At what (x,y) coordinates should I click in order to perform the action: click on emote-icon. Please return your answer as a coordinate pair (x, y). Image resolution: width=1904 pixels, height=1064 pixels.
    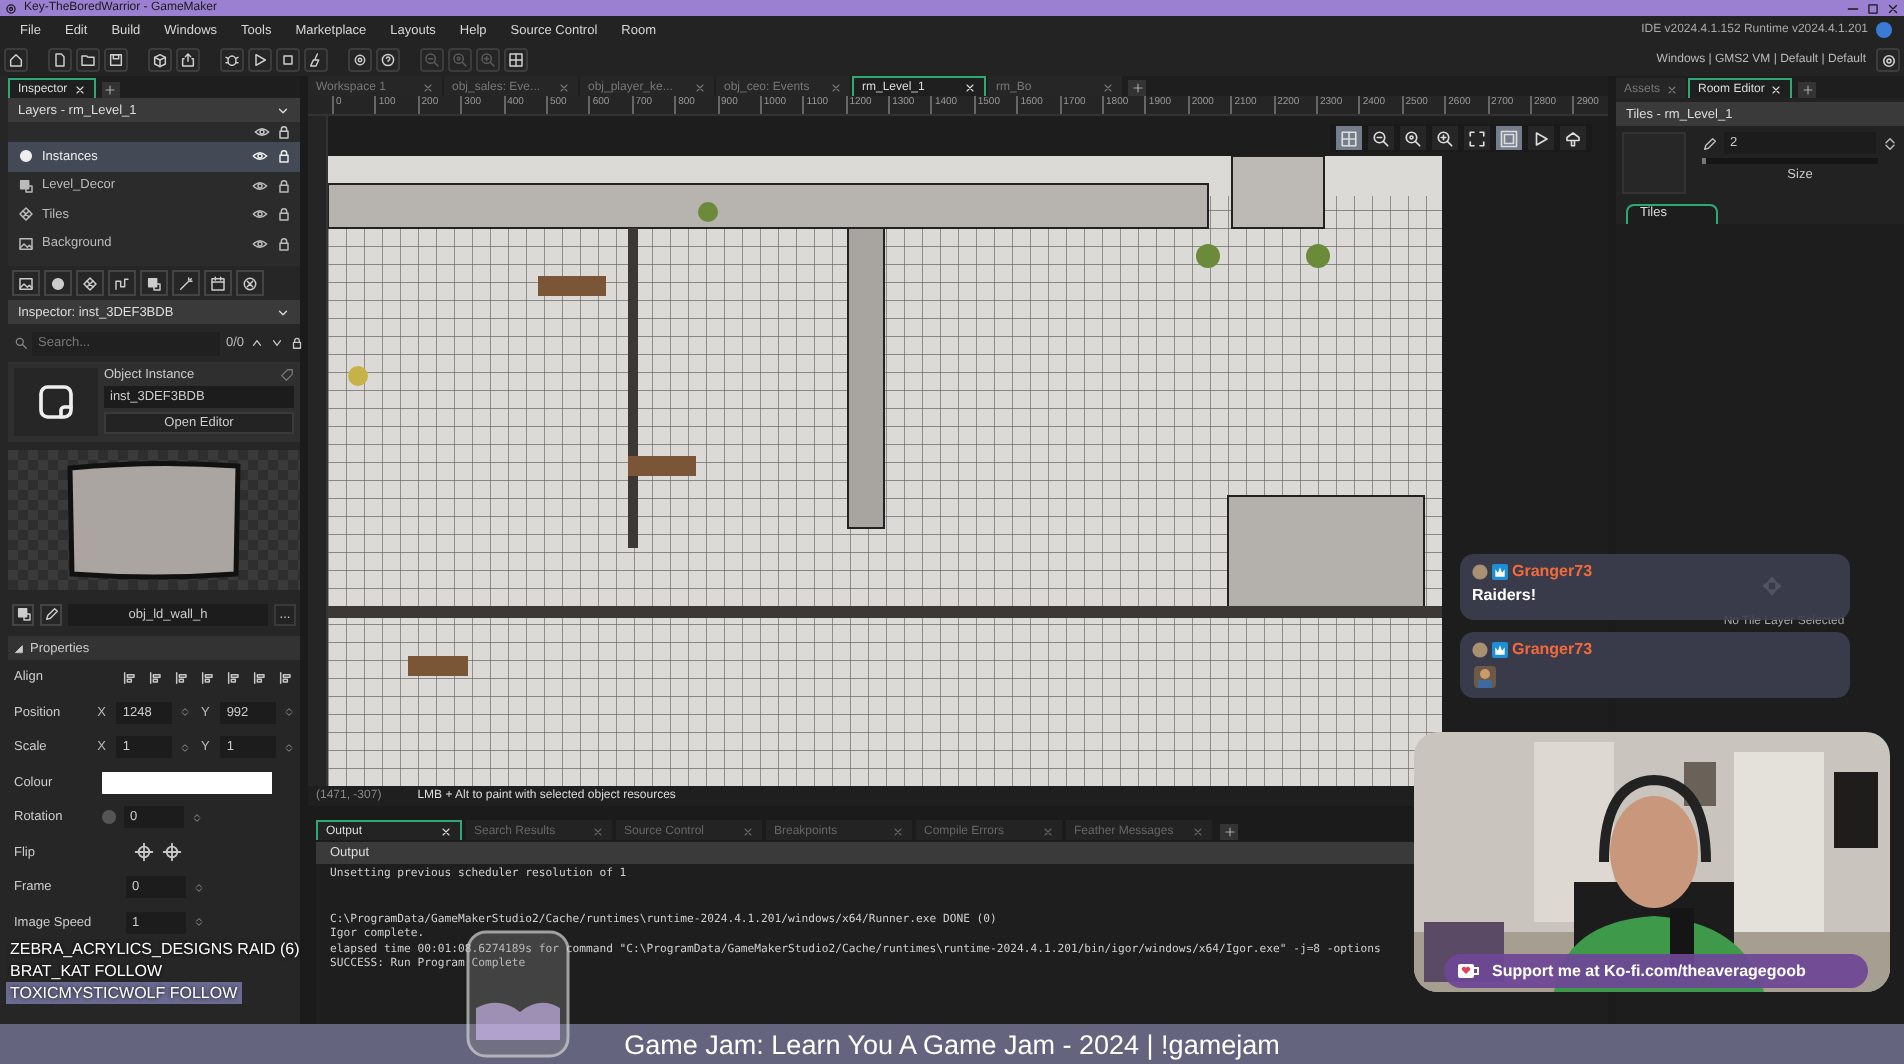
    Looking at the image, I should click on (1485, 677).